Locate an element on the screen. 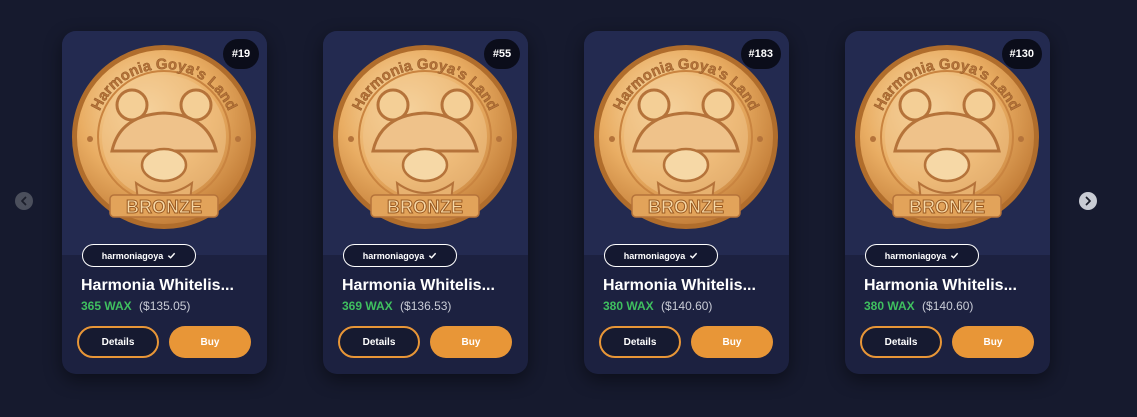 This screenshot has width=1137, height=417. chevron-right-icon is located at coordinates (1088, 201).